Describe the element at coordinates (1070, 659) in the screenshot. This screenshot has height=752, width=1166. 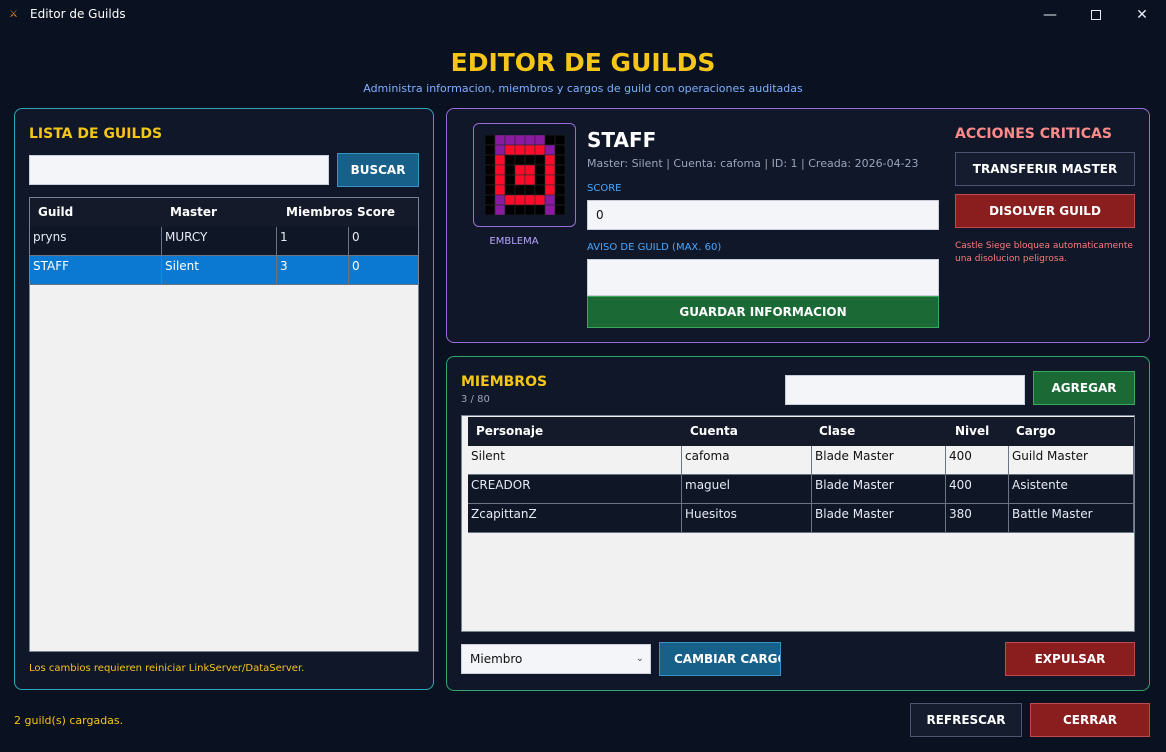
I see `expel-button: EXPULSAR` at that location.